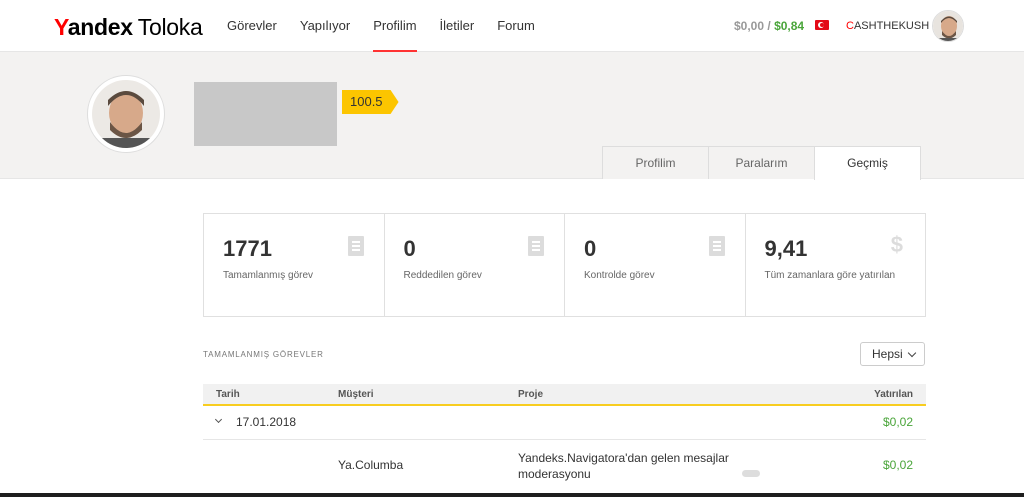 This screenshot has height=497, width=1024. I want to click on dollar-icon: $, so click(896, 244).